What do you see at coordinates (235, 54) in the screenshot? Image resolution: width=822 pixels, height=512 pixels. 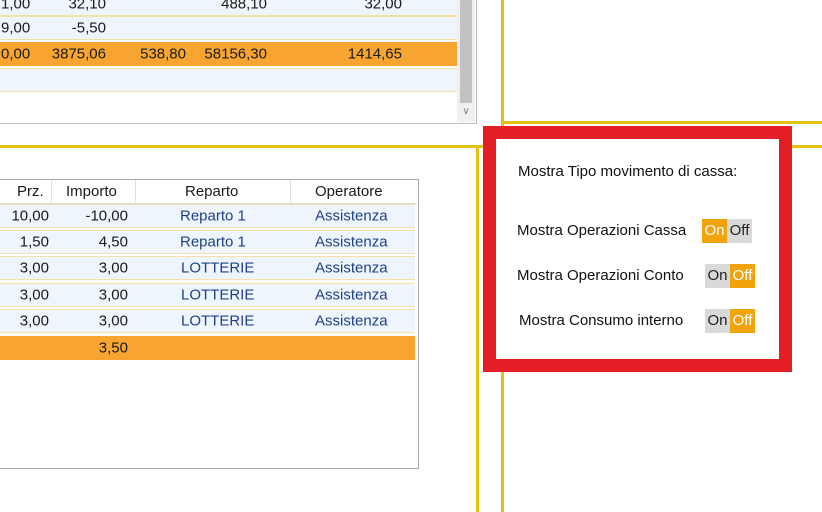 I see `table-cell: 58156,30` at bounding box center [235, 54].